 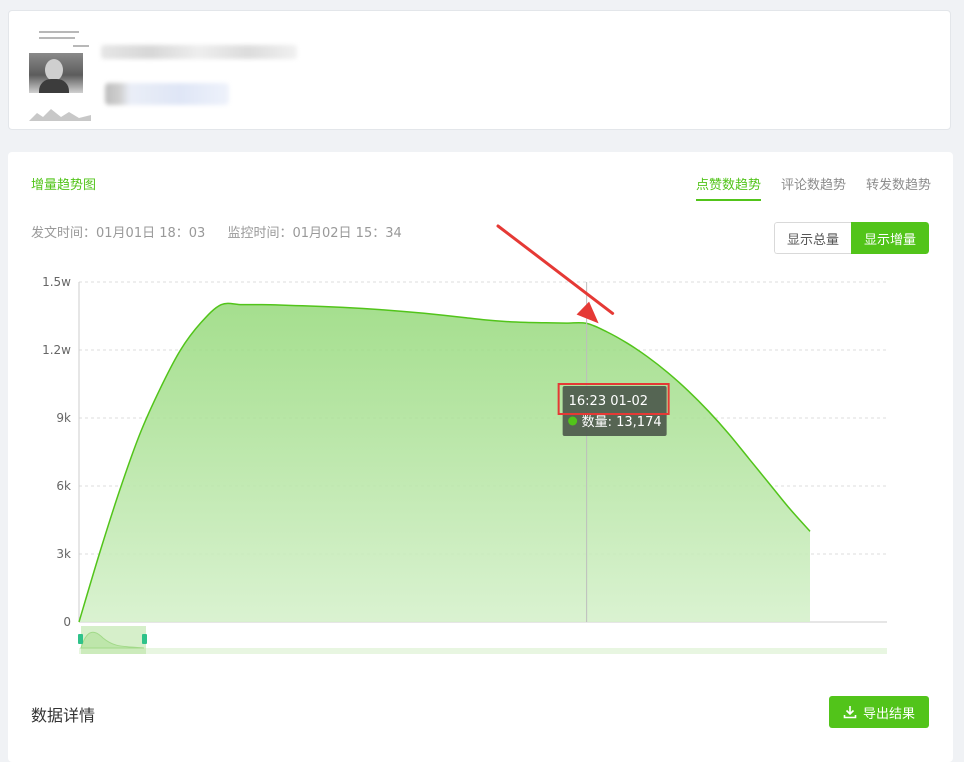 I want to click on y-tick-label: 1.2w, so click(x=56, y=350).